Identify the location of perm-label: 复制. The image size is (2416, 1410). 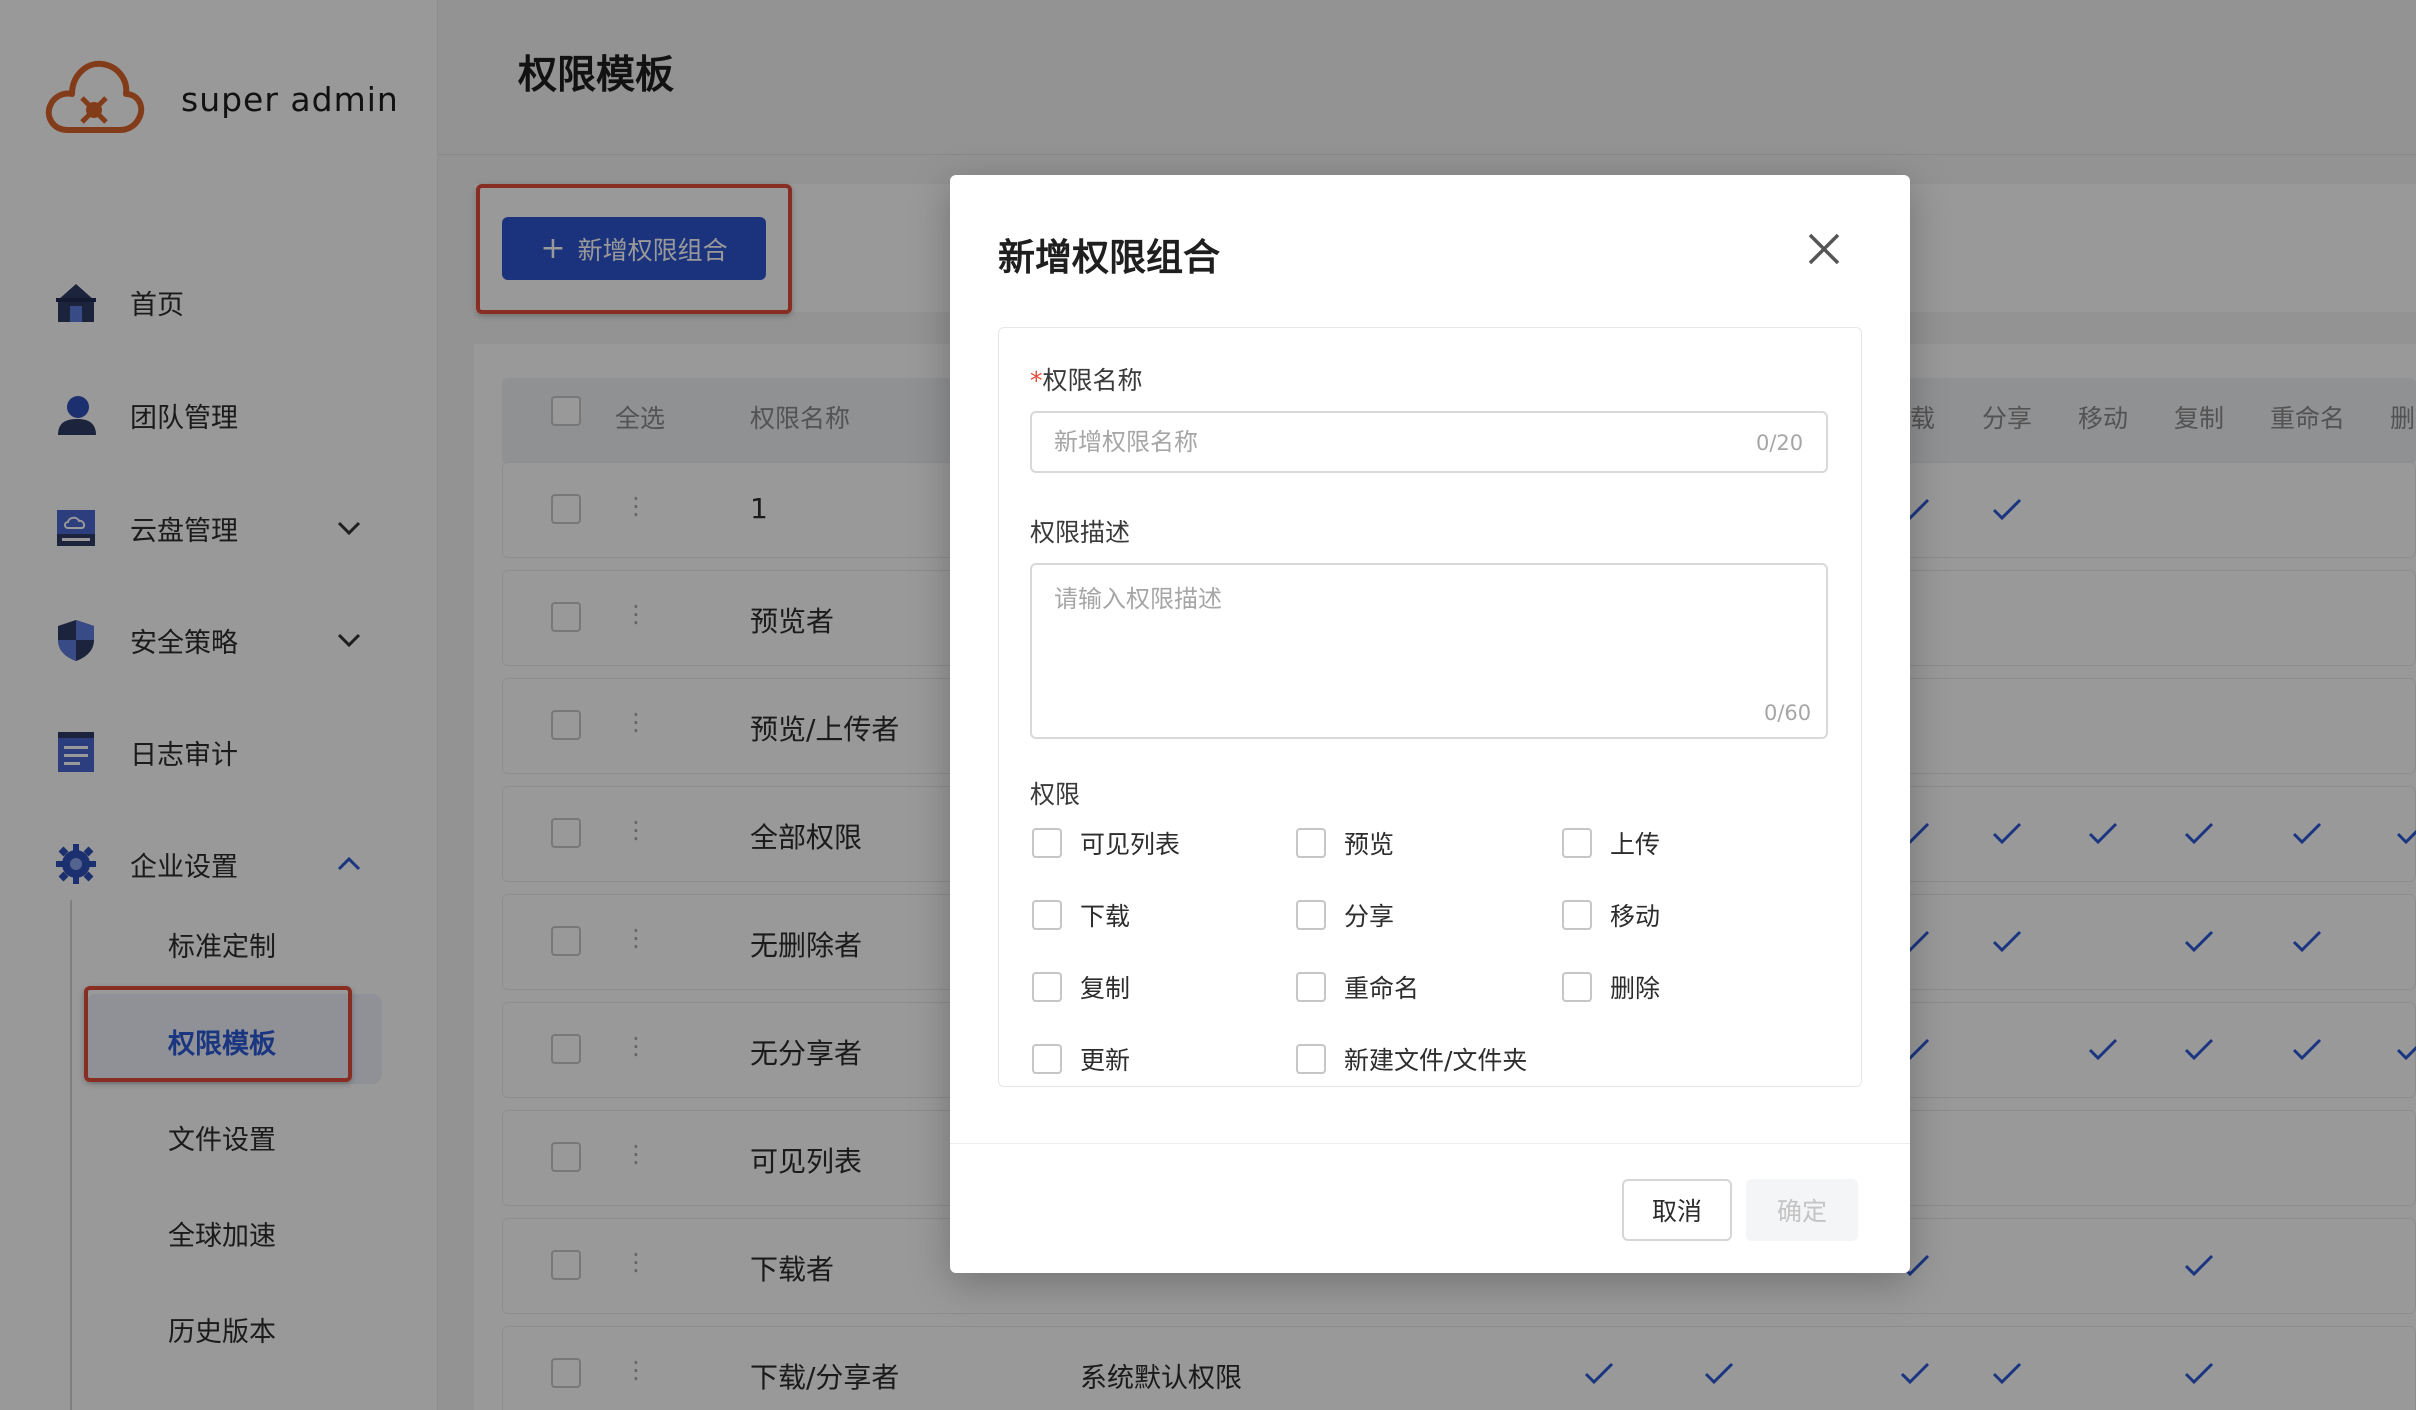
(1105, 988).